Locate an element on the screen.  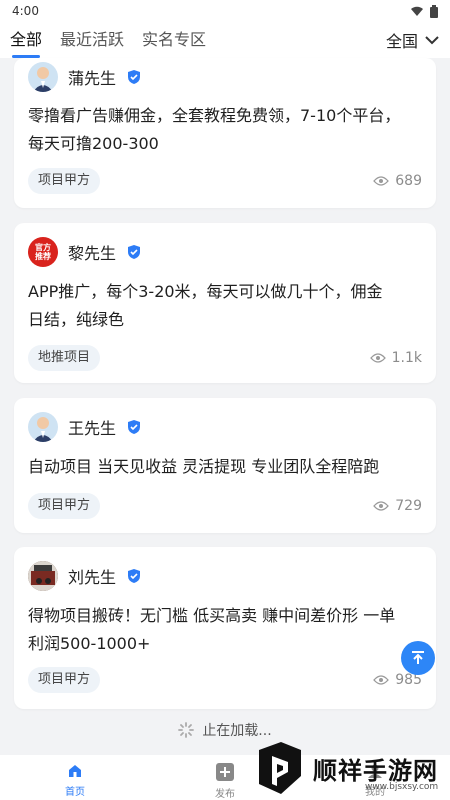
wifi-icon is located at coordinates (417, 11).